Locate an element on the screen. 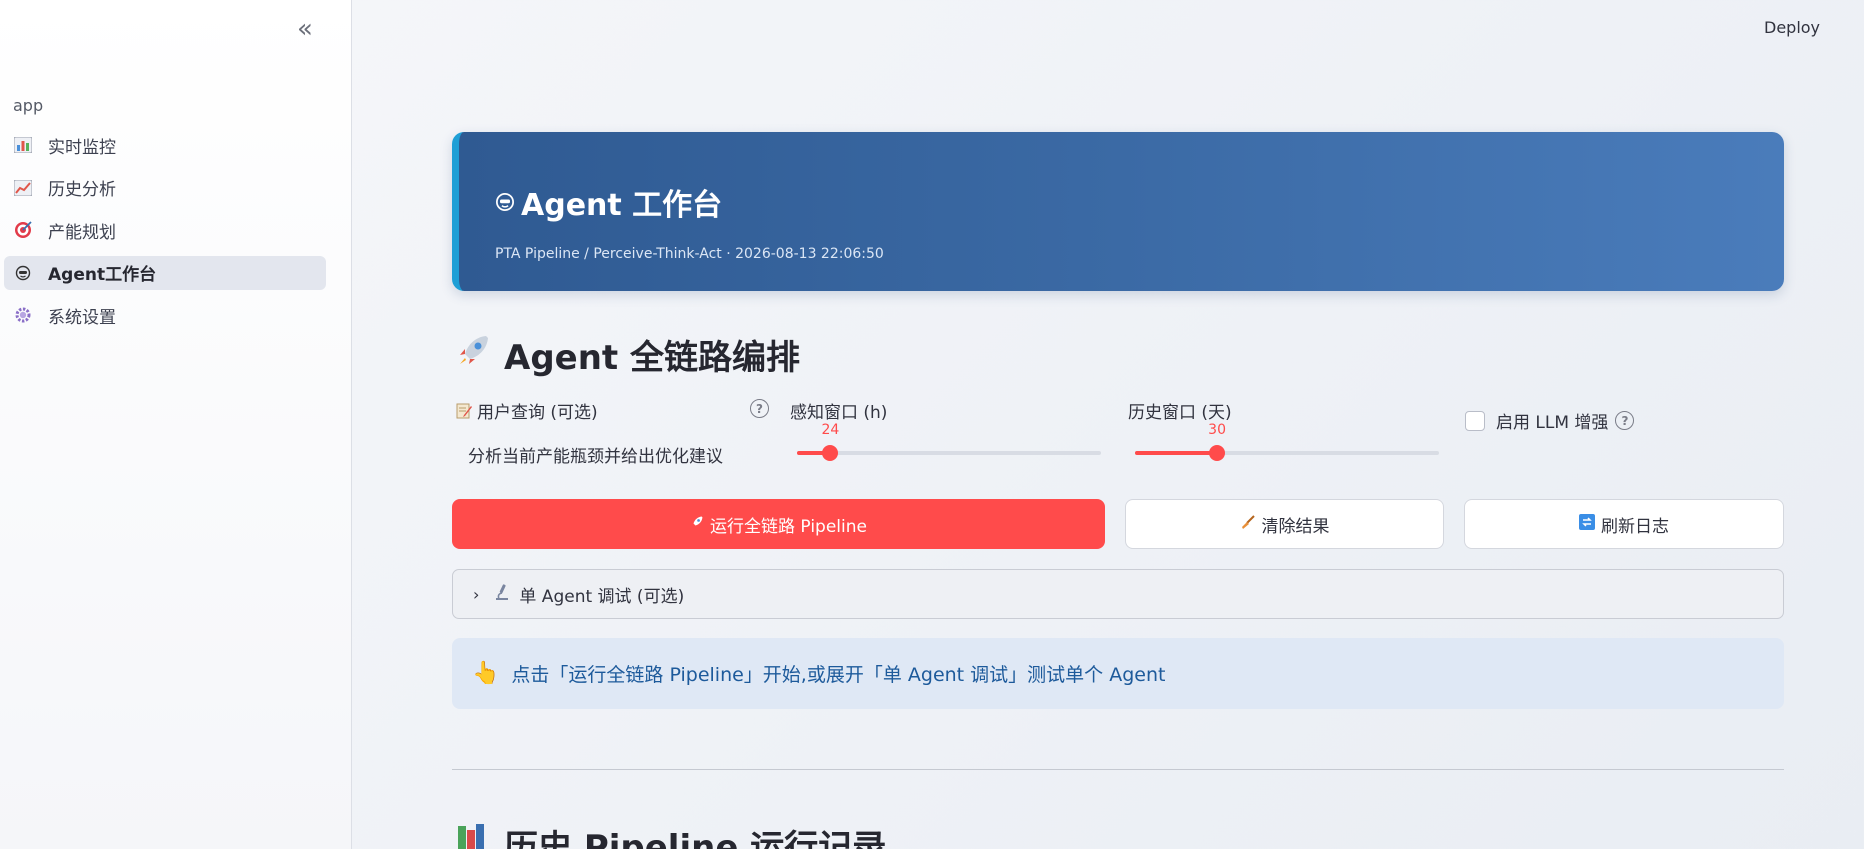  app-label: app is located at coordinates (28, 105).